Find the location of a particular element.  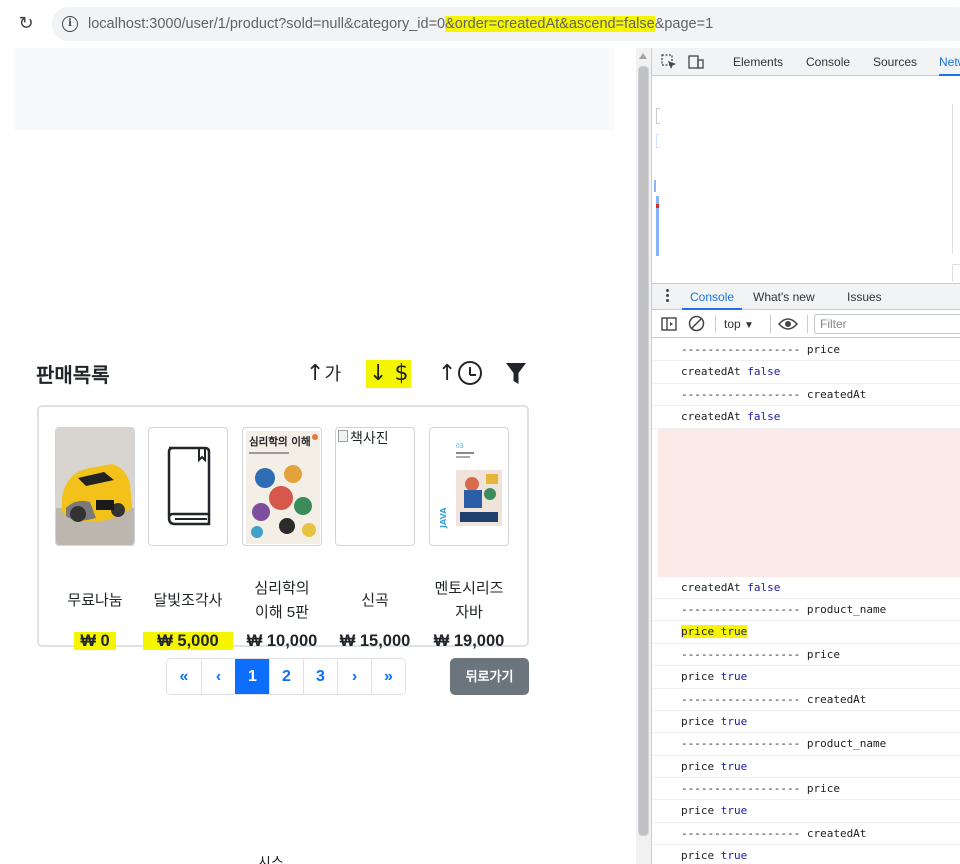

drawer-tab-issues: Issues is located at coordinates (864, 297).